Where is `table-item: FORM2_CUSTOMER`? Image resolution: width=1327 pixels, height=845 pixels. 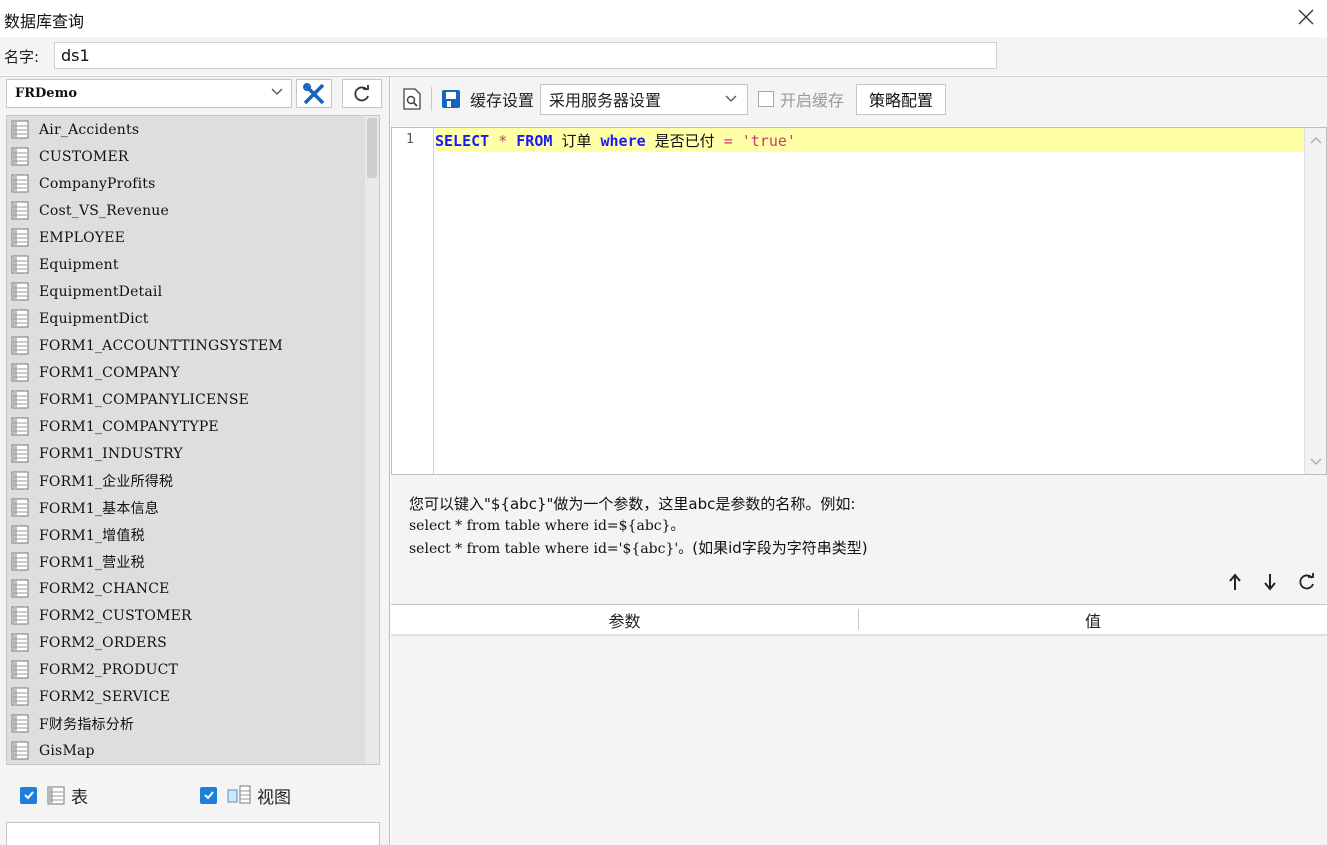 table-item: FORM2_CUSTOMER is located at coordinates (193, 615).